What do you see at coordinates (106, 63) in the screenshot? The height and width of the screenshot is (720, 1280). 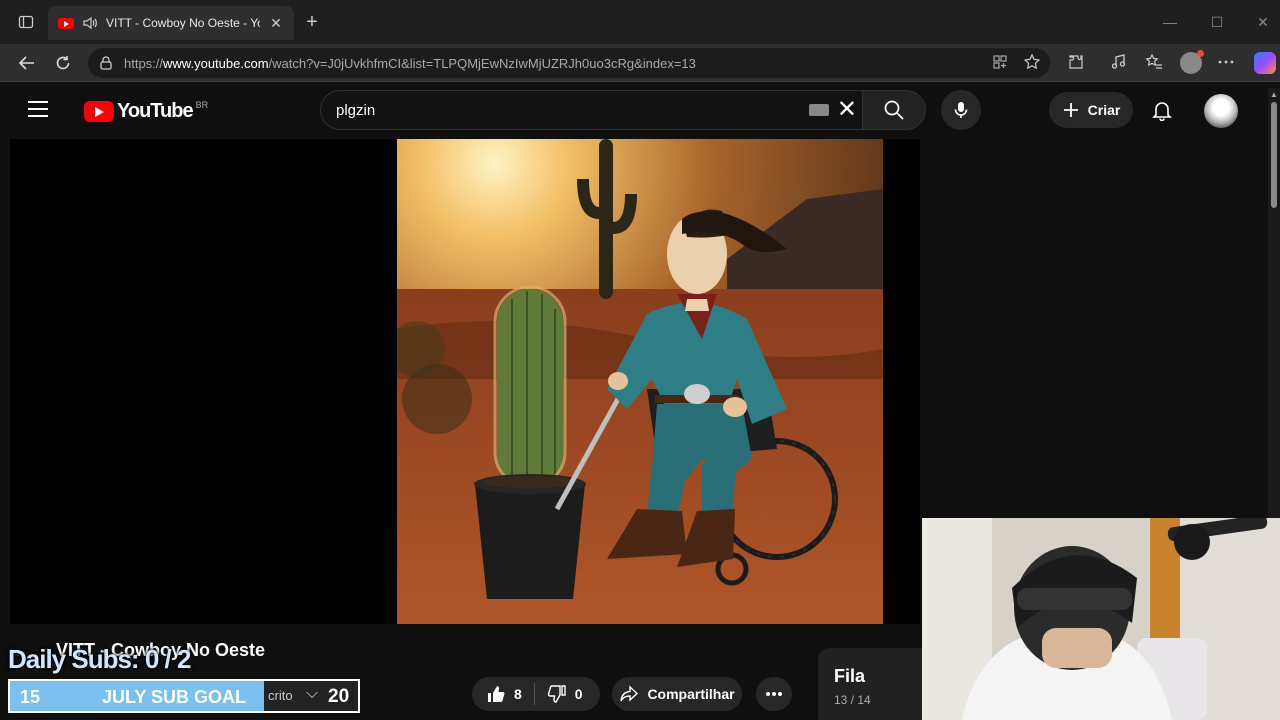 I see `site-info-icon` at bounding box center [106, 63].